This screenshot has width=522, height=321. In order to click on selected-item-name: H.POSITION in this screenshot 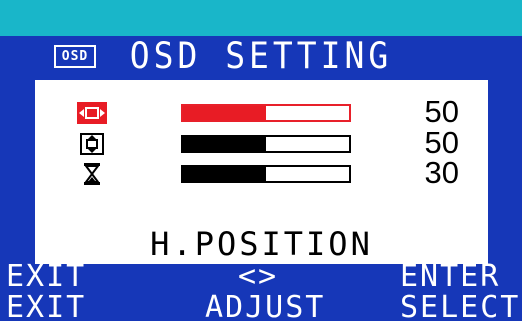, I will do `click(261, 244)`.